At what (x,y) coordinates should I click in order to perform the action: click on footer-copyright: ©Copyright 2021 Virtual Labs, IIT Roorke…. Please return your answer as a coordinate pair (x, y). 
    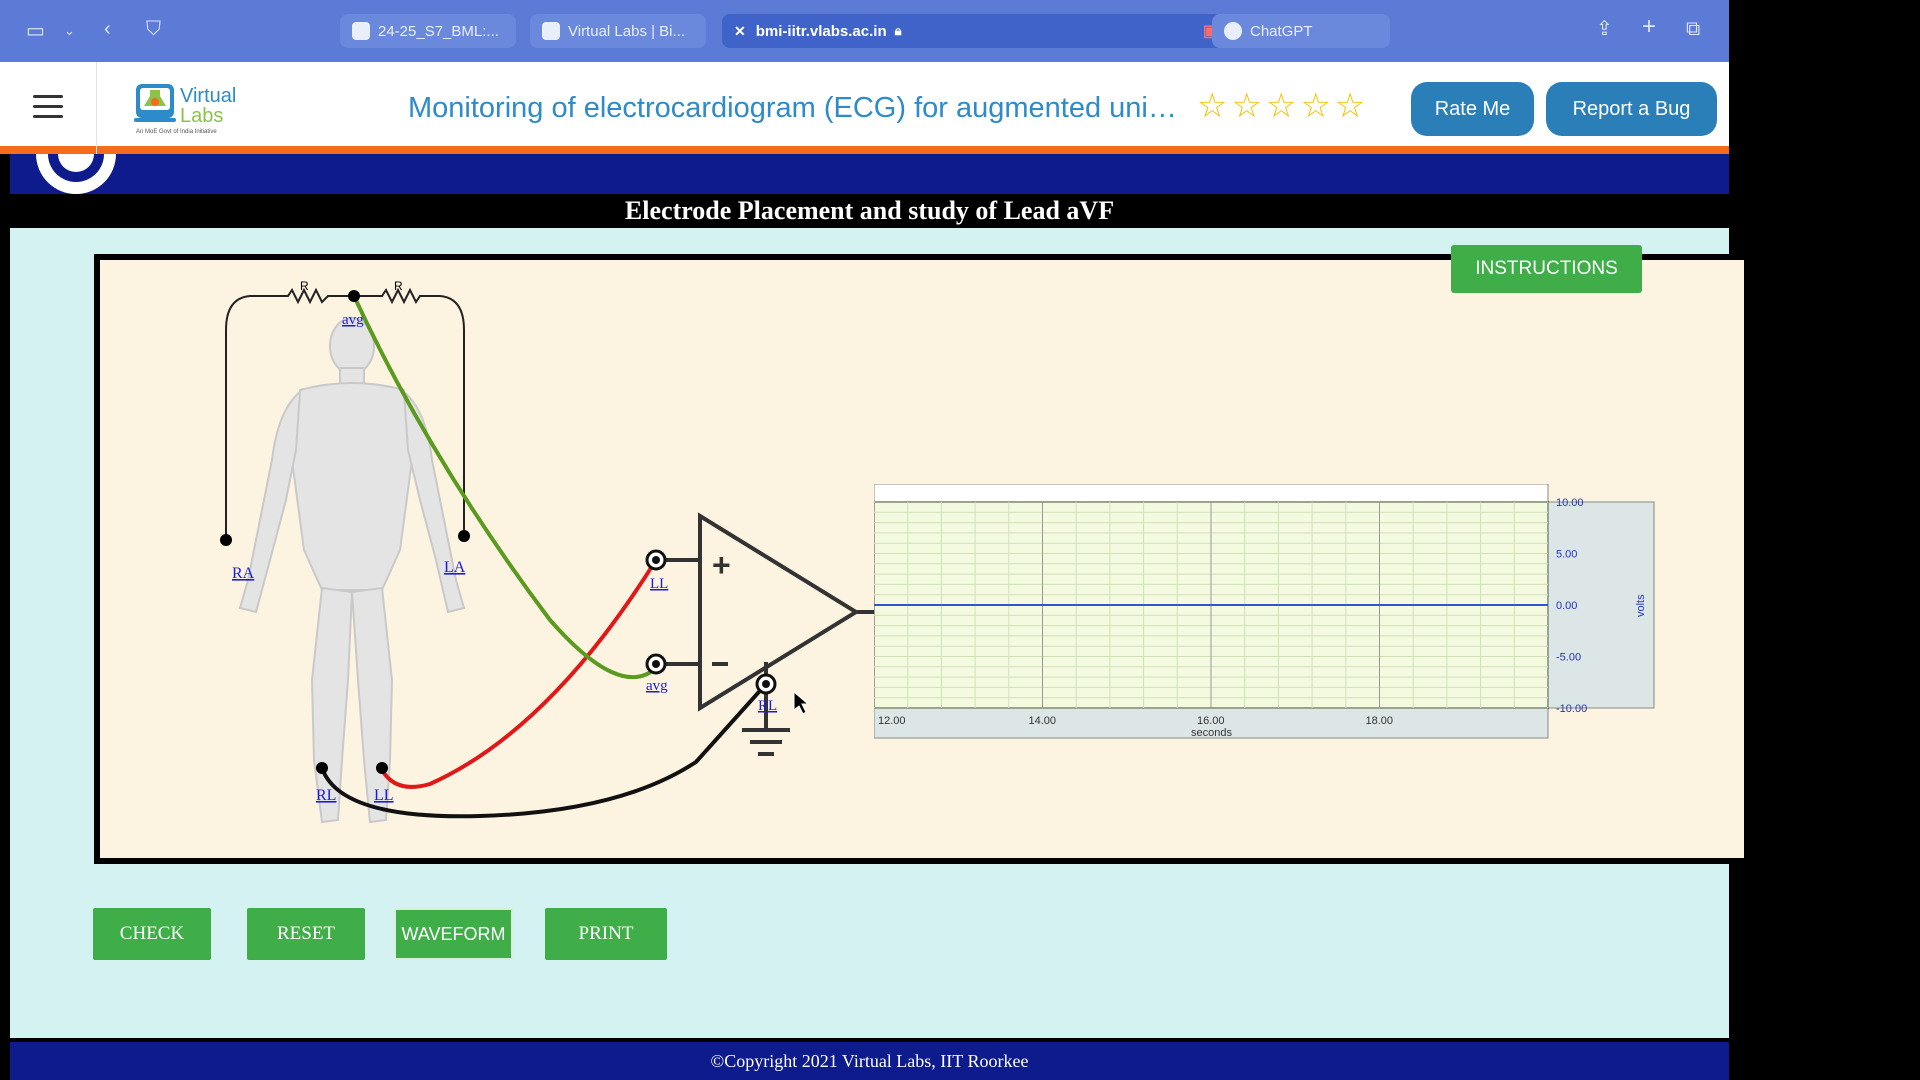
    Looking at the image, I should click on (869, 1059).